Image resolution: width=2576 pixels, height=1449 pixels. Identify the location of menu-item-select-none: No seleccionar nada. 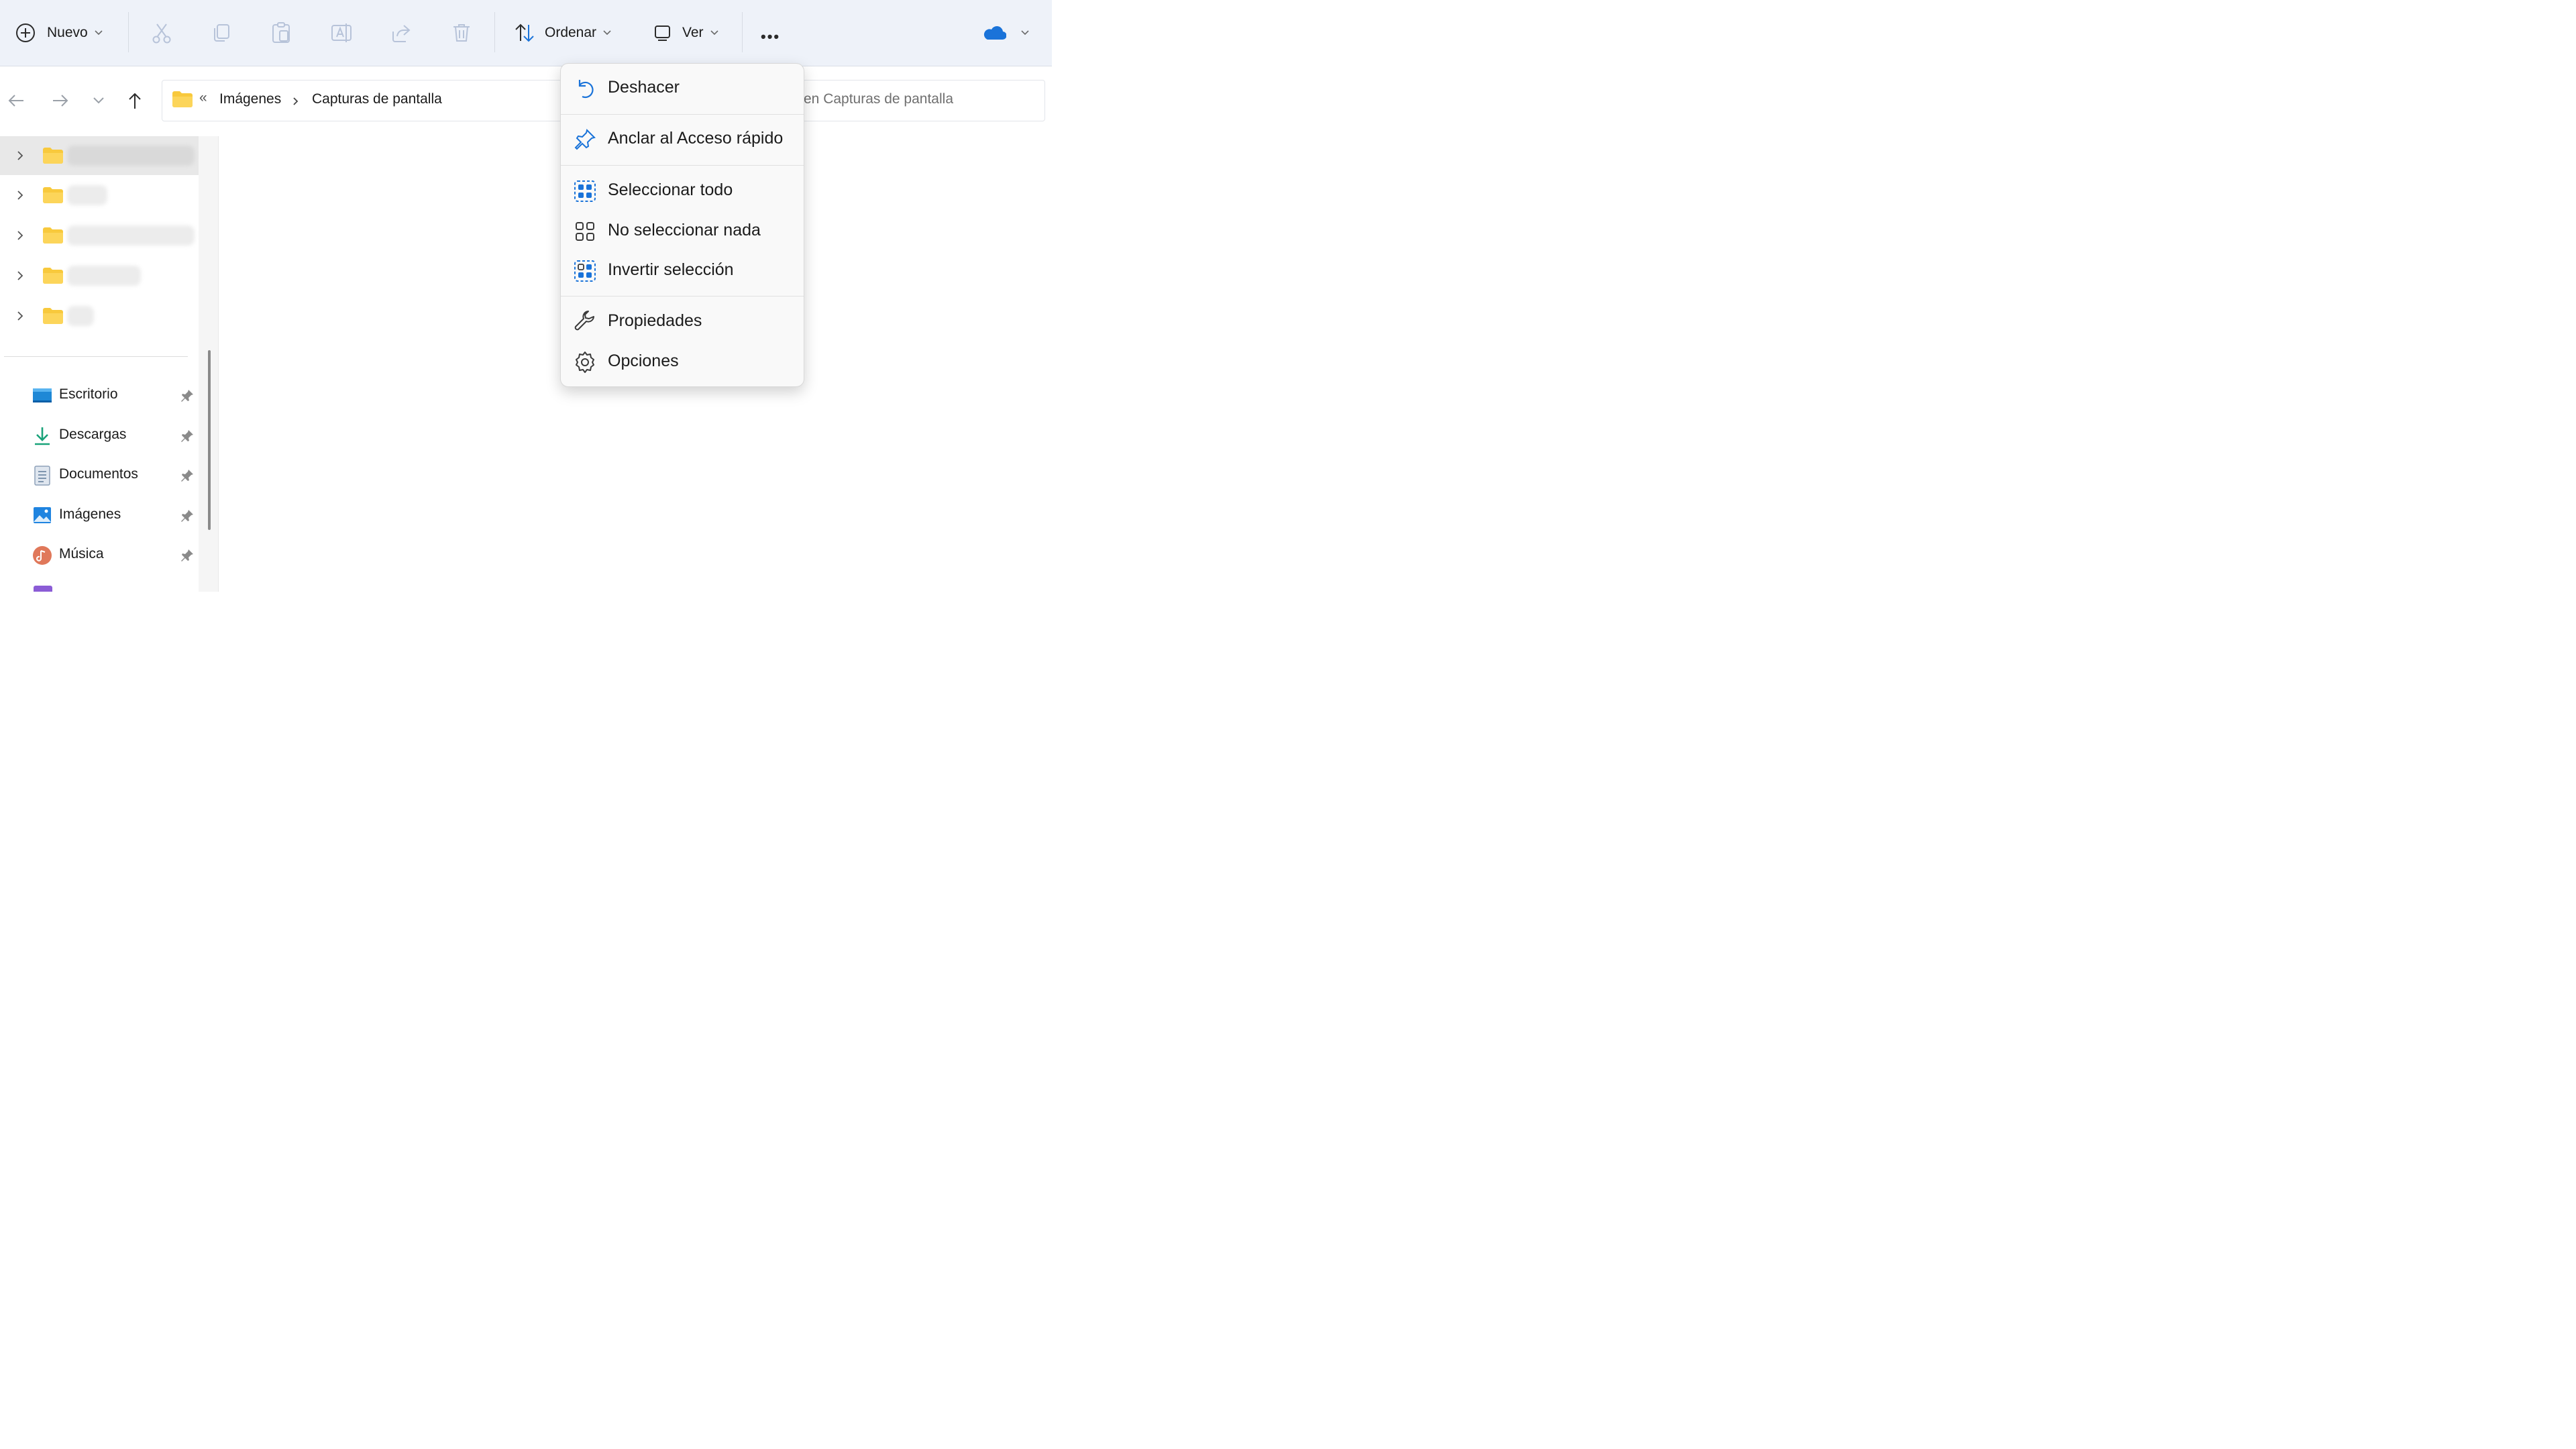
(682, 231).